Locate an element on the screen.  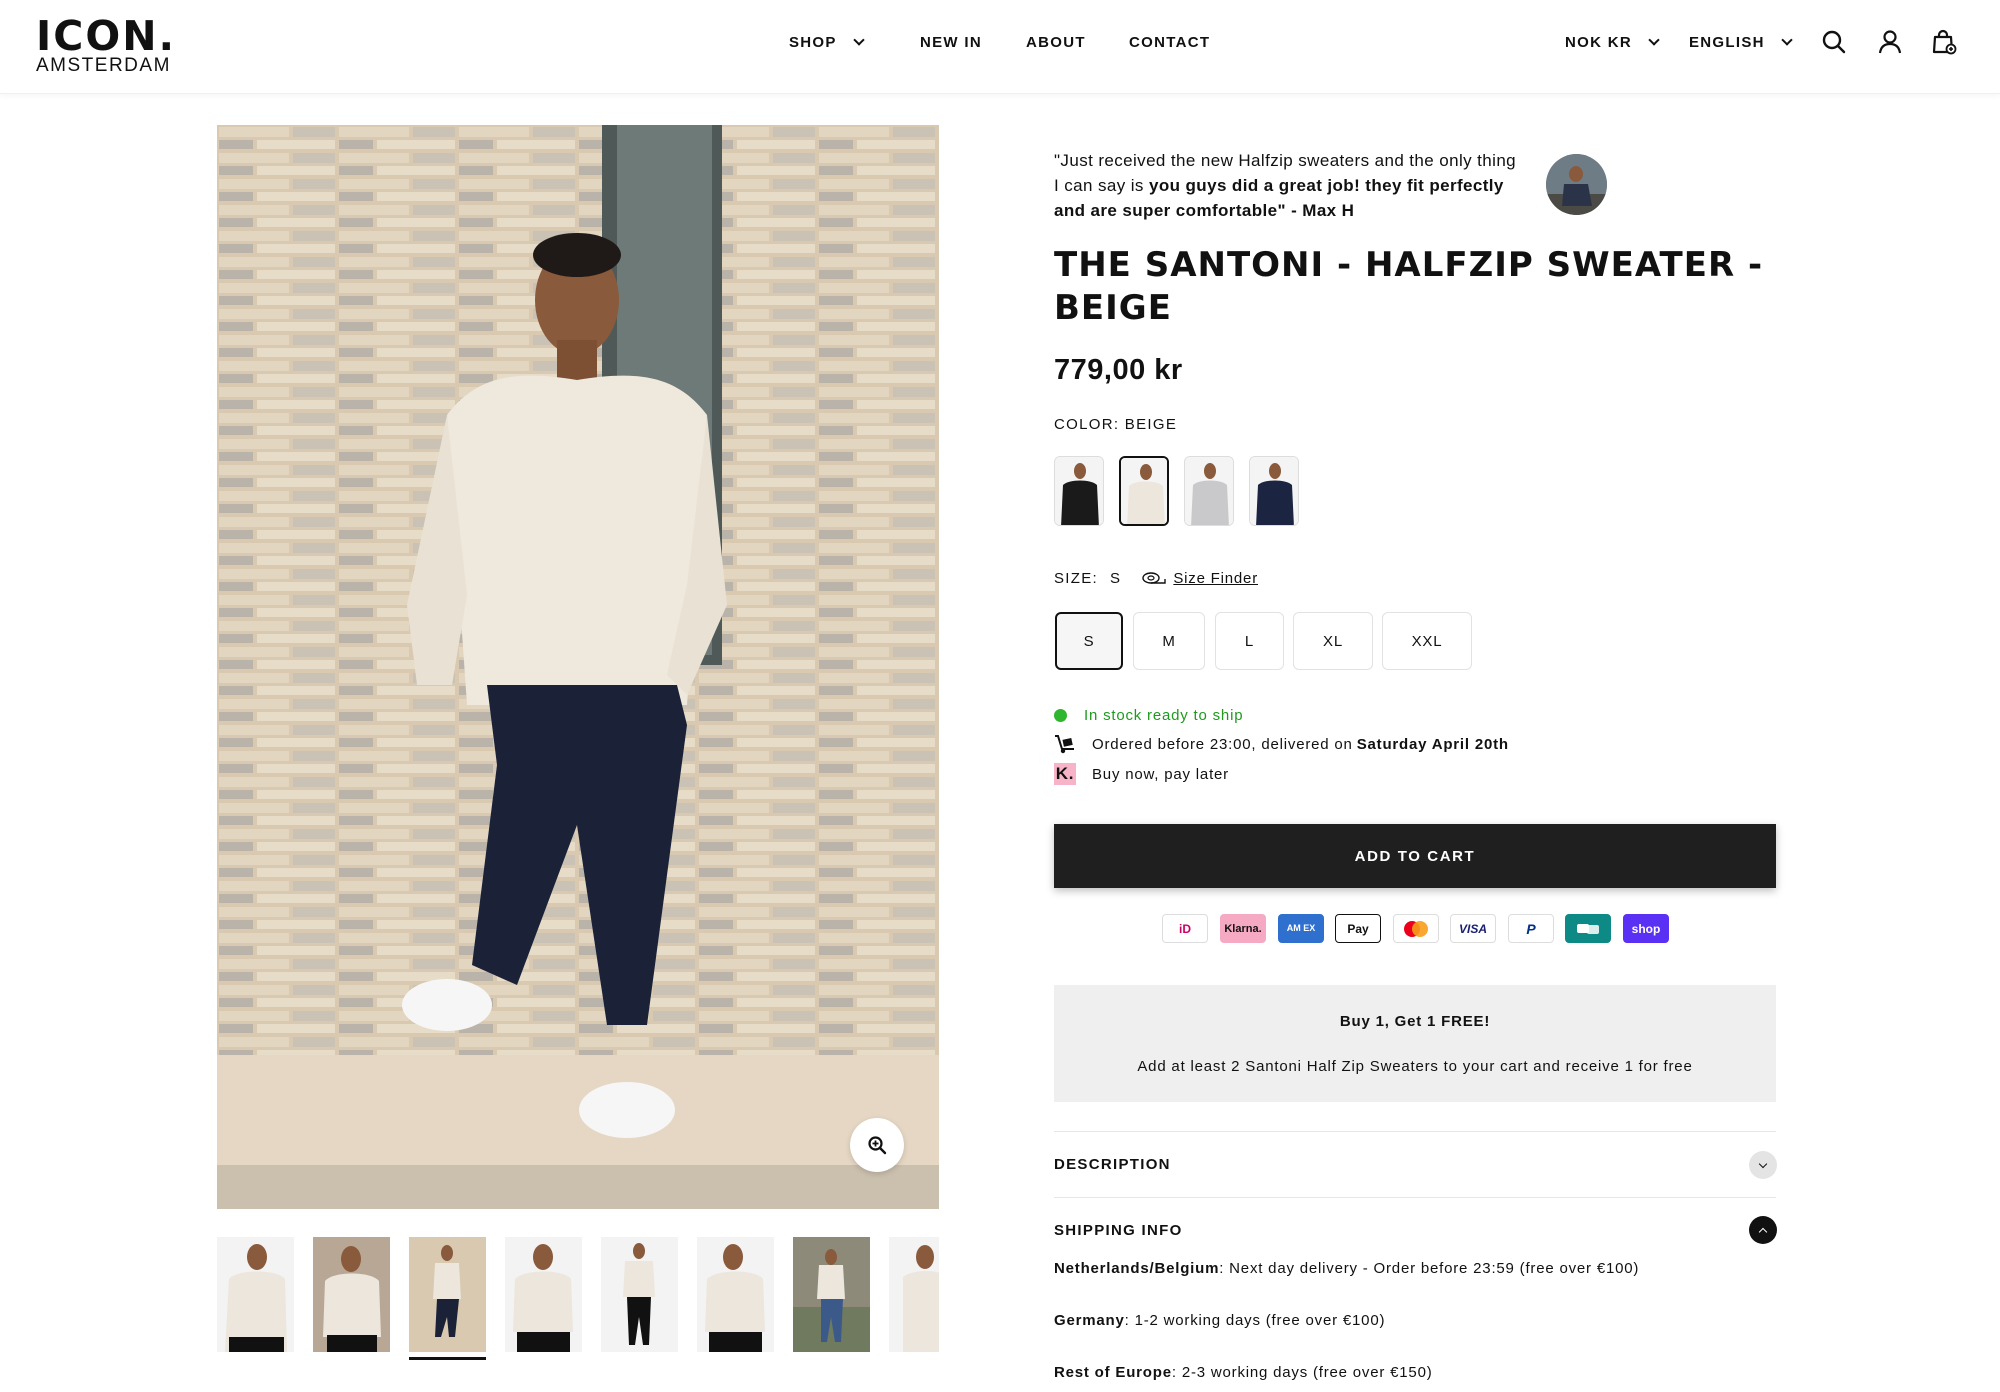
promo-title: Buy 1, Get 1 FREE! is located at coordinates (1415, 1021).